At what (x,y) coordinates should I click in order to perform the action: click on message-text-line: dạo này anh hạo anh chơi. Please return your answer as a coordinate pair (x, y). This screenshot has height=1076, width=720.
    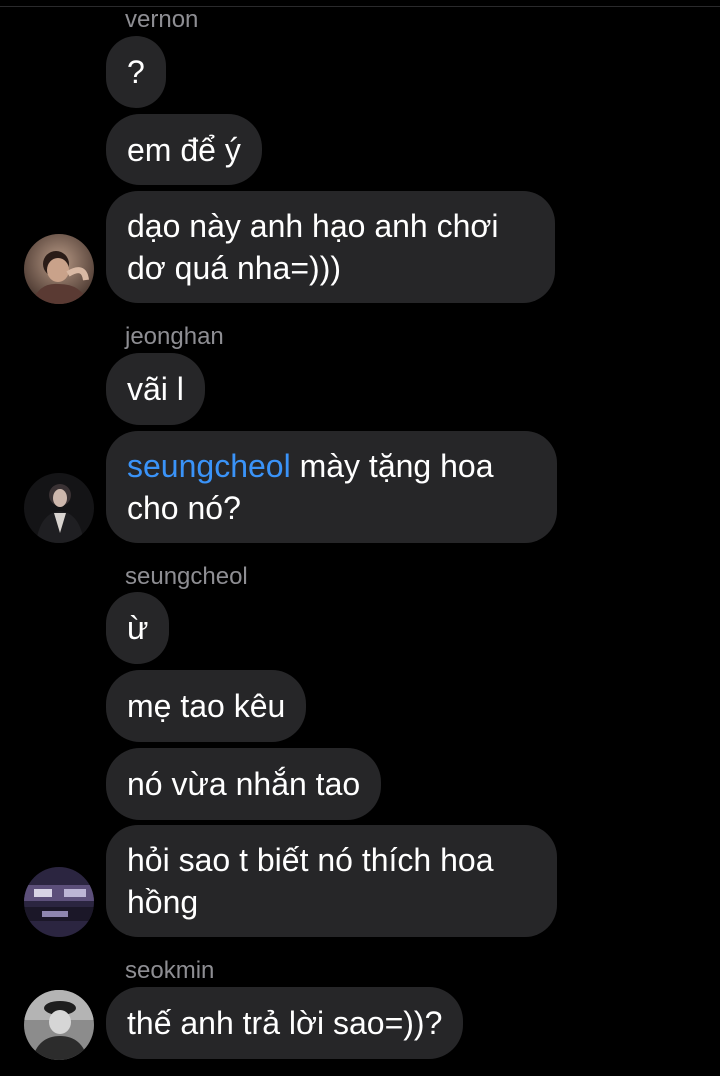
    Looking at the image, I should click on (313, 226).